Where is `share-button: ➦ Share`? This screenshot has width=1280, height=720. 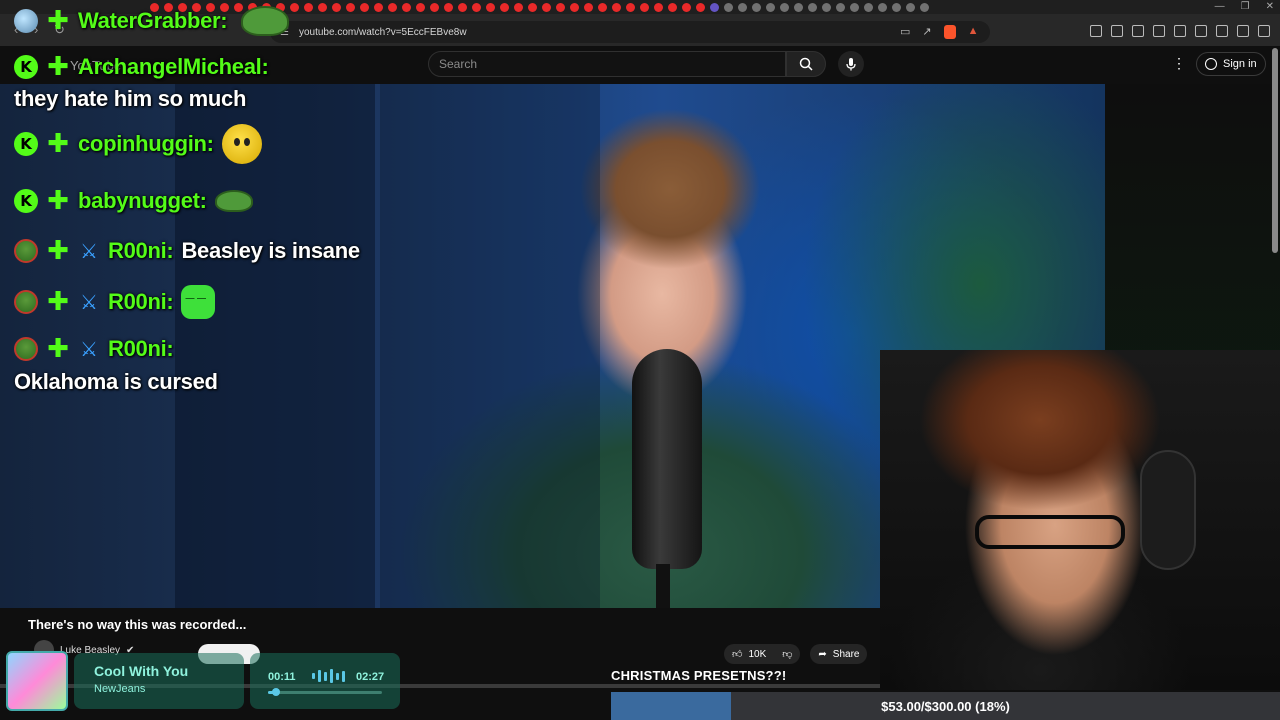
share-button: ➦ Share is located at coordinates (839, 654).